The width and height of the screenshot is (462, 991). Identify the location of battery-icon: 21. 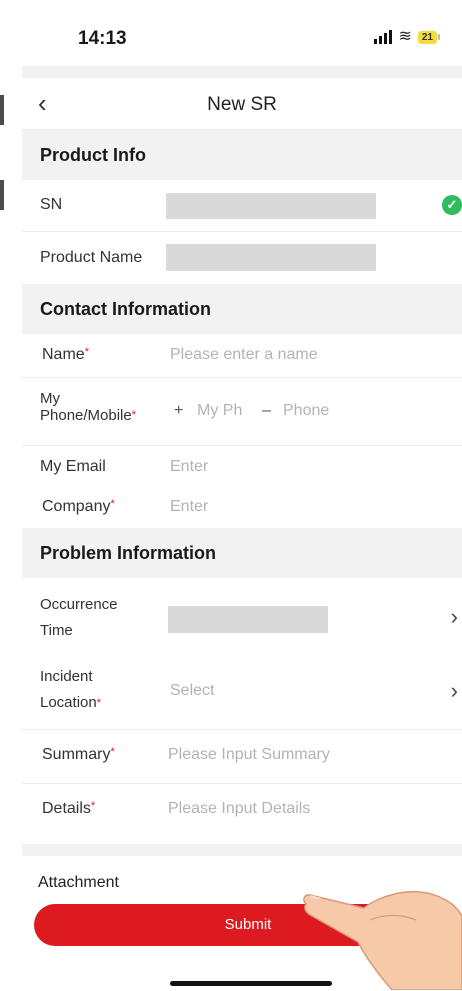
(427, 37).